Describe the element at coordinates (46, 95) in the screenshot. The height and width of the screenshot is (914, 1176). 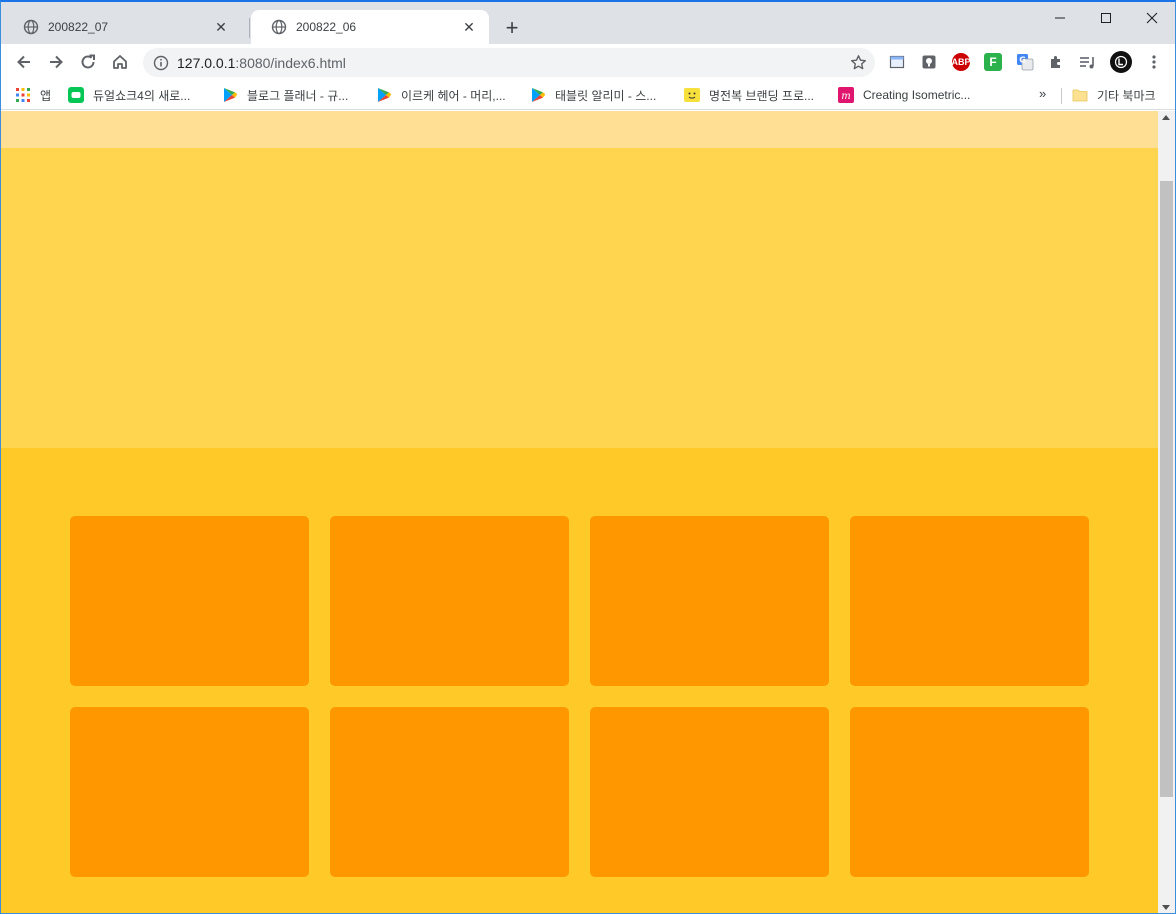
I see `bookmark-label: 앱` at that location.